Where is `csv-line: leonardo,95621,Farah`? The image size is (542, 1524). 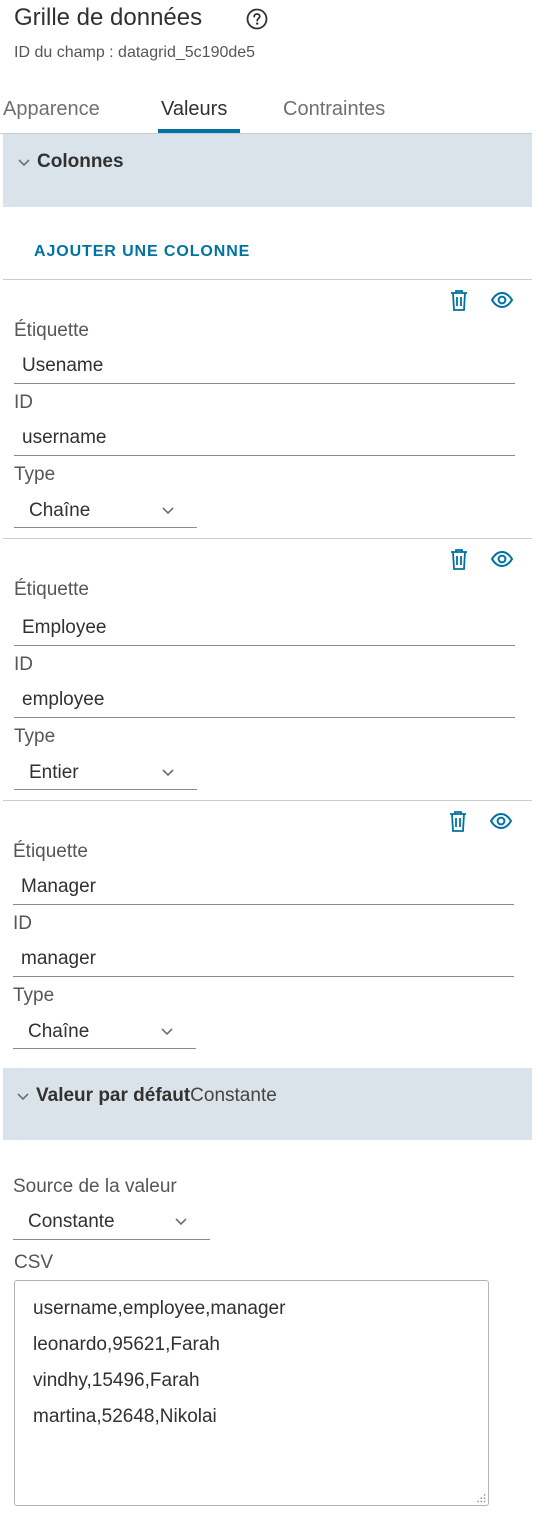
csv-line: leonardo,95621,Farah is located at coordinates (126, 1344).